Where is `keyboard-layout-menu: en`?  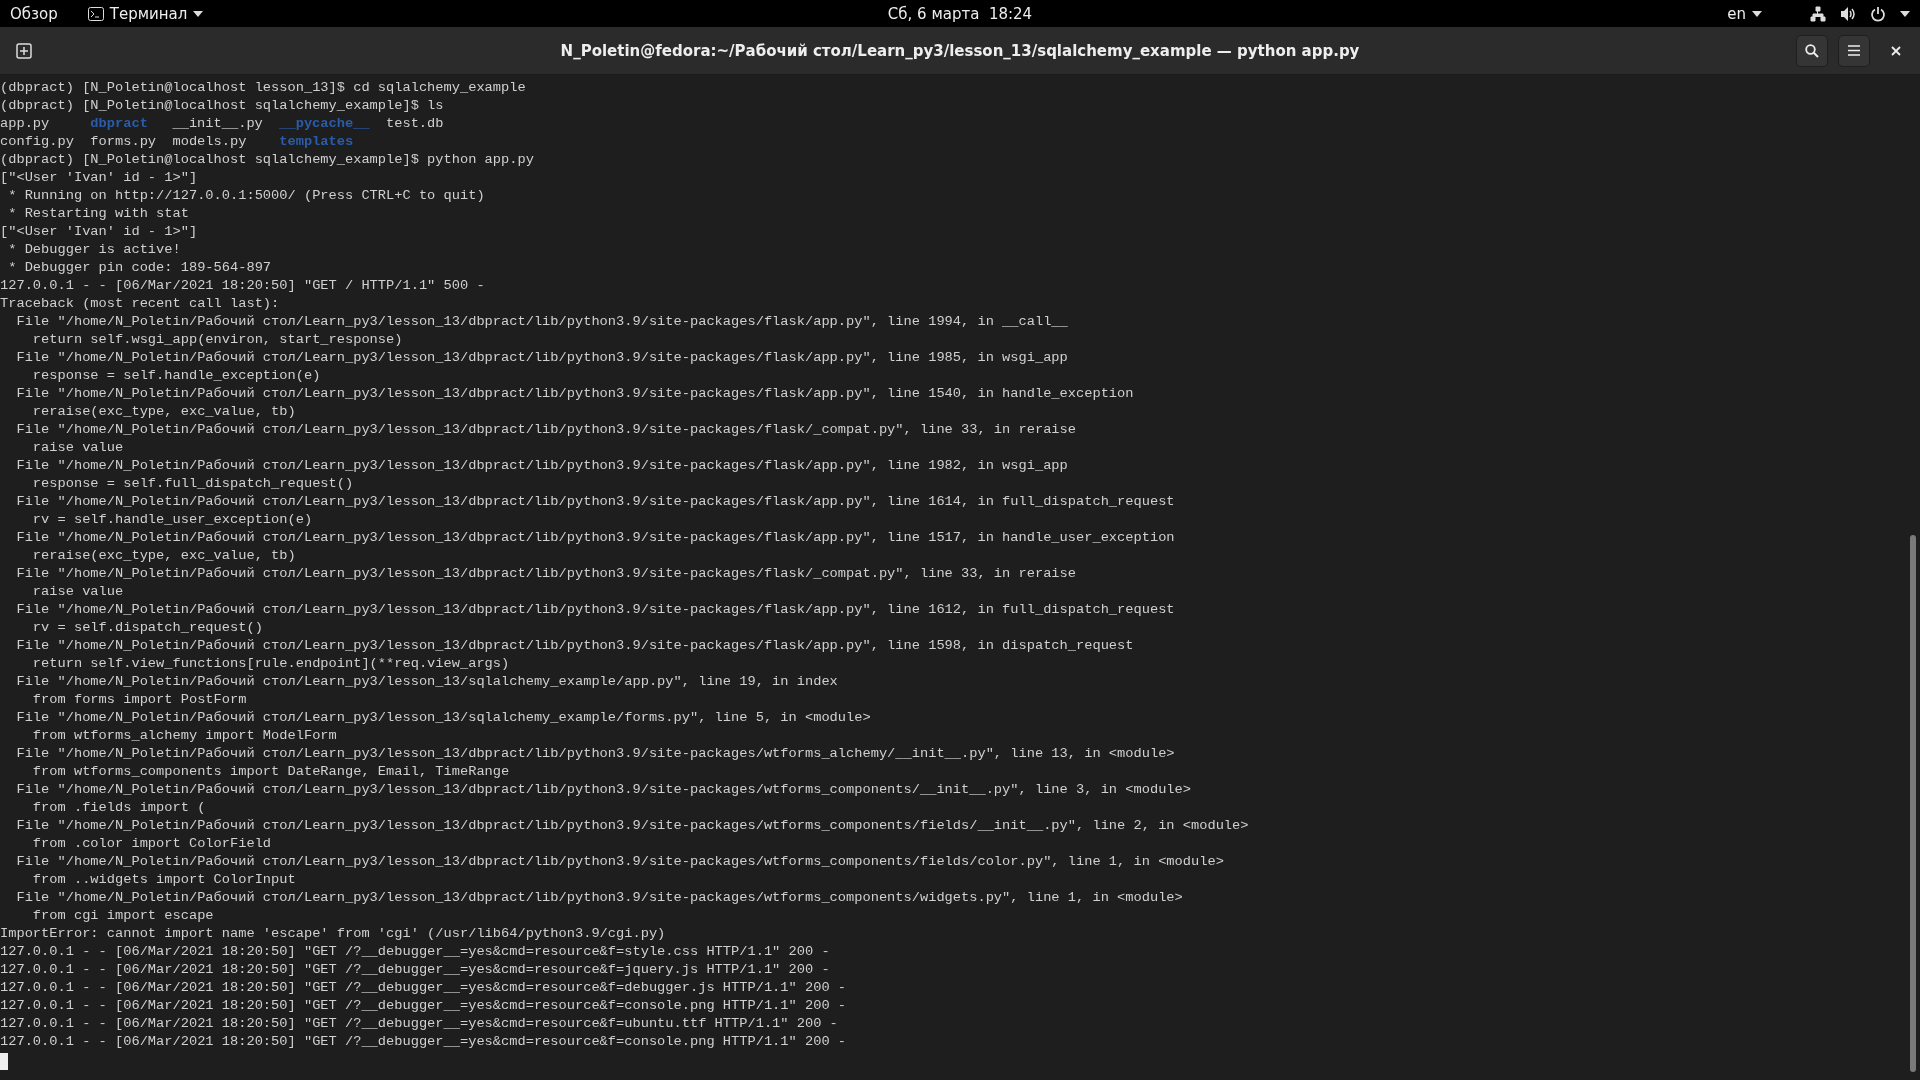 keyboard-layout-menu: en is located at coordinates (1744, 13).